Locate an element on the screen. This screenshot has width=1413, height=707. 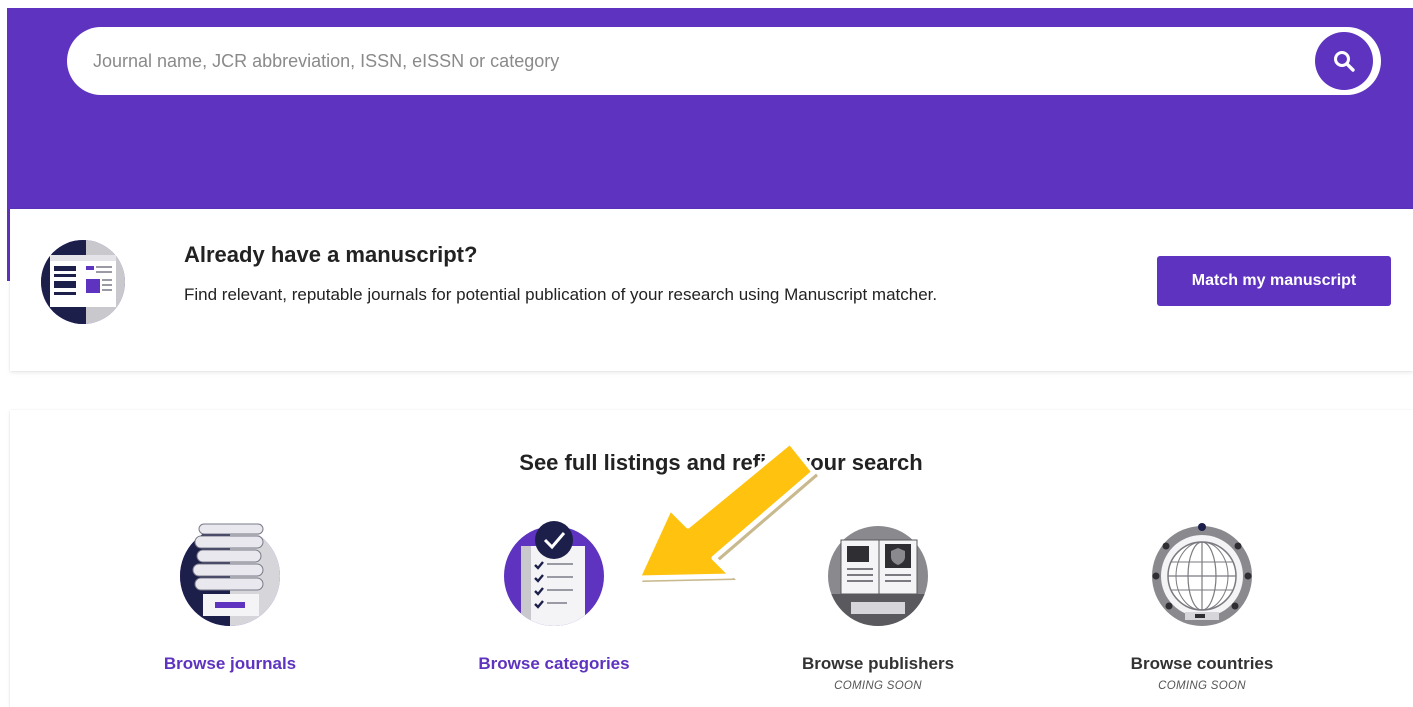
browse-countries-item: Browse countries COMING SOON is located at coordinates (1202, 605).